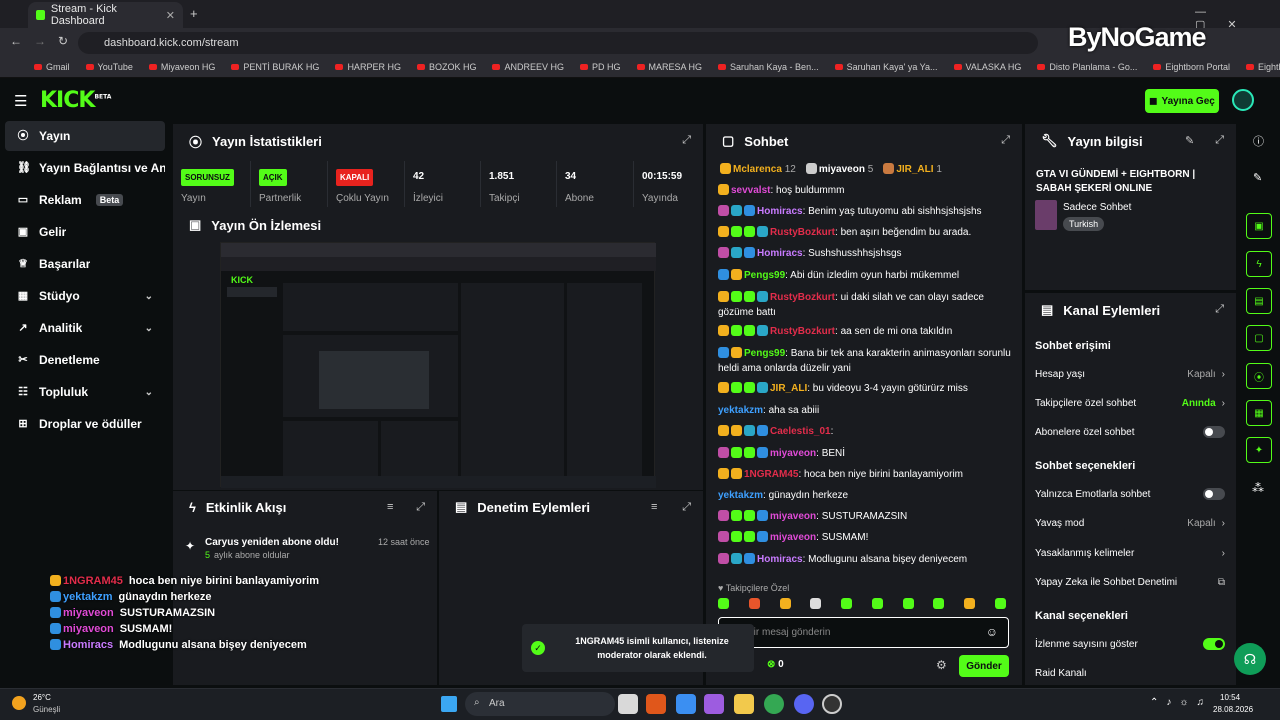 The height and width of the screenshot is (720, 1280). What do you see at coordinates (1259, 338) in the screenshot?
I see `chat-widget-icon: ▢` at bounding box center [1259, 338].